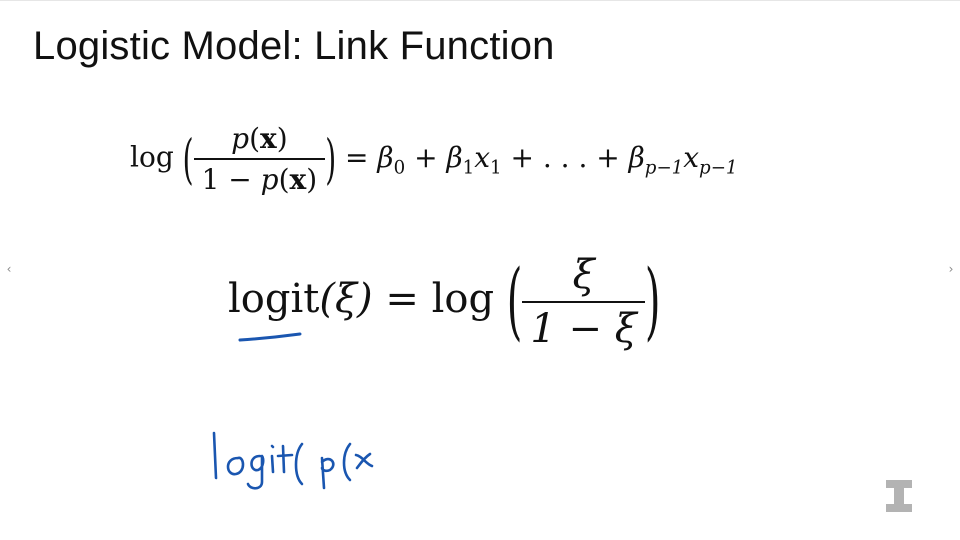  I want to click on xi-numerator: ξ, so click(583, 275).